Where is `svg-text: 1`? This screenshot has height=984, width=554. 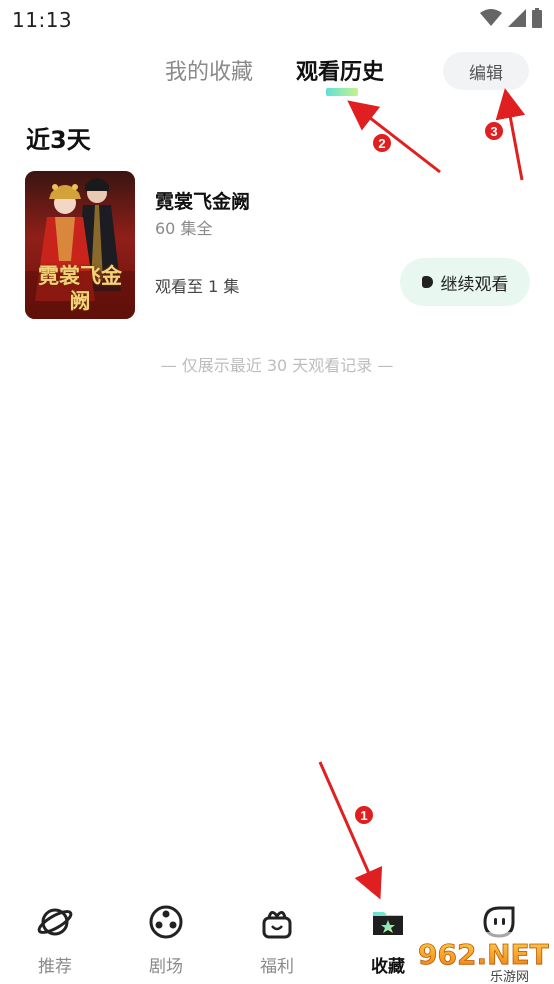 svg-text: 1 is located at coordinates (363, 815).